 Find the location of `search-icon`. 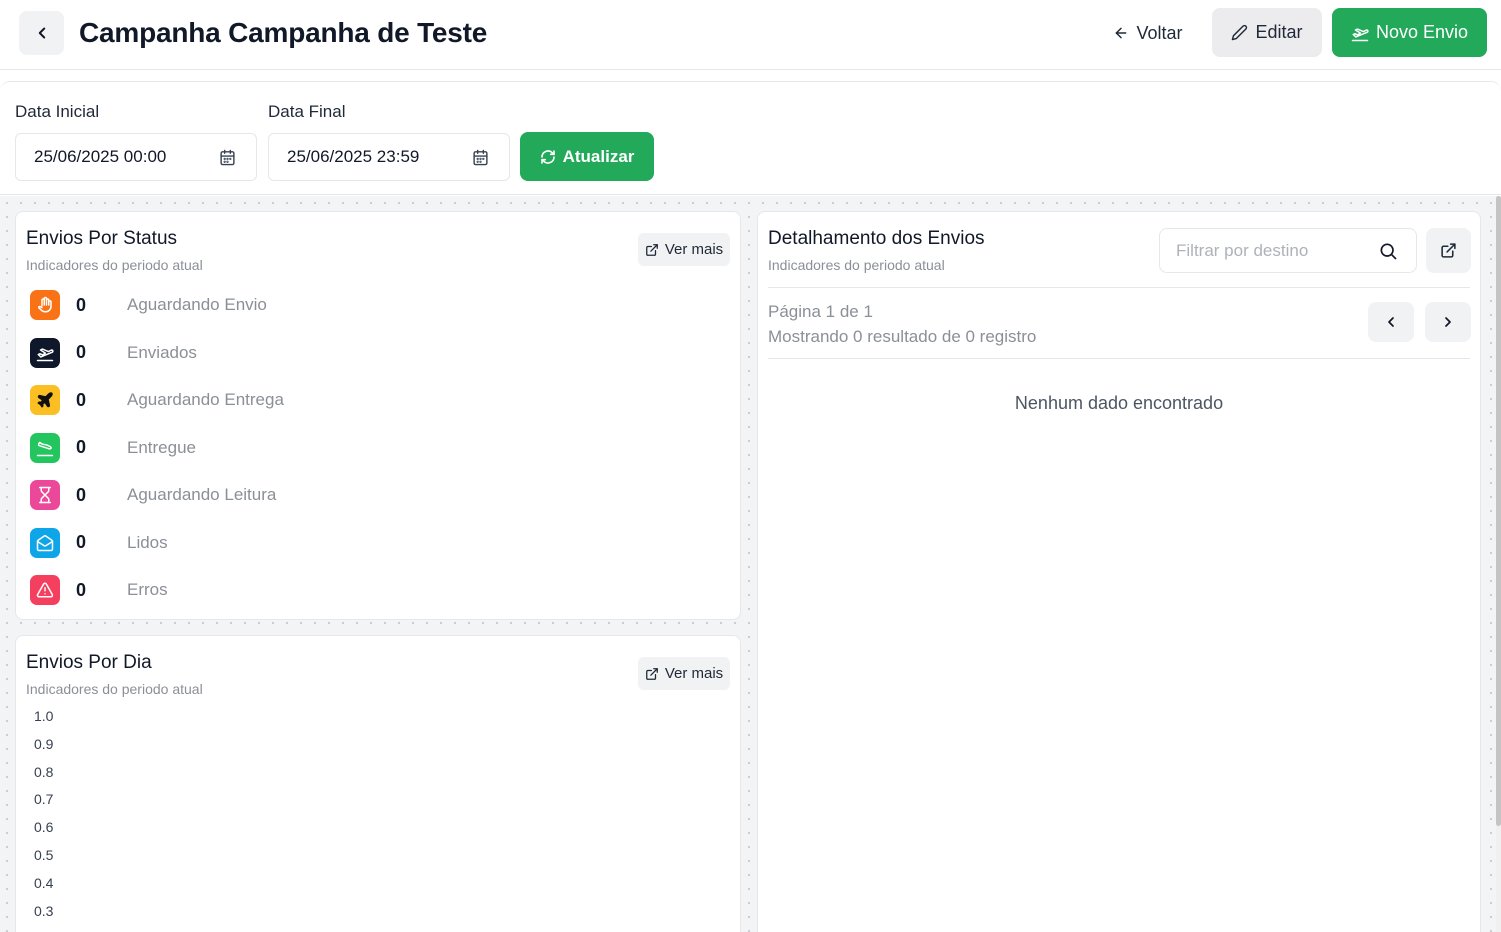

search-icon is located at coordinates (1388, 251).